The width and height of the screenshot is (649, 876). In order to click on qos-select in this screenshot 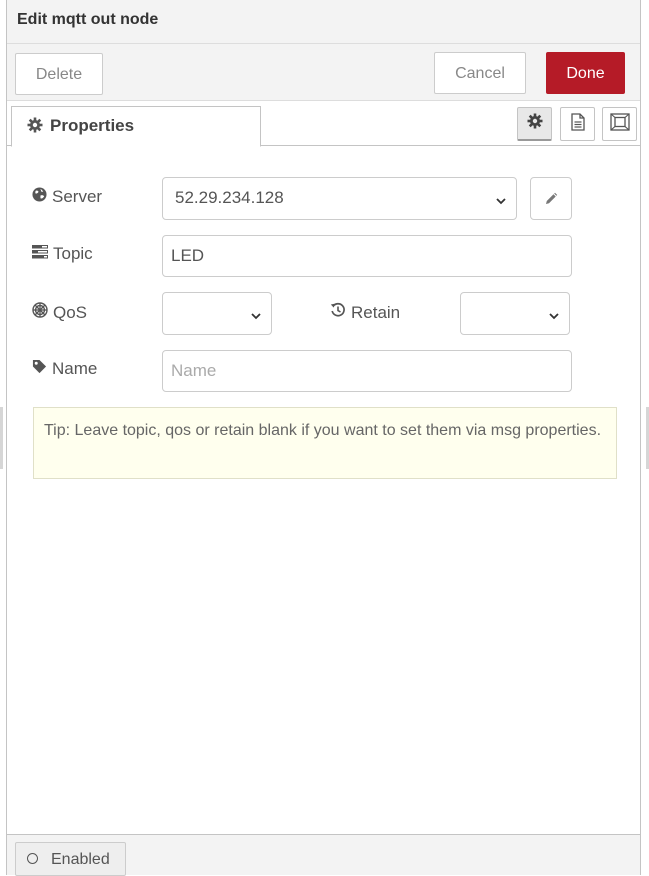, I will do `click(217, 313)`.